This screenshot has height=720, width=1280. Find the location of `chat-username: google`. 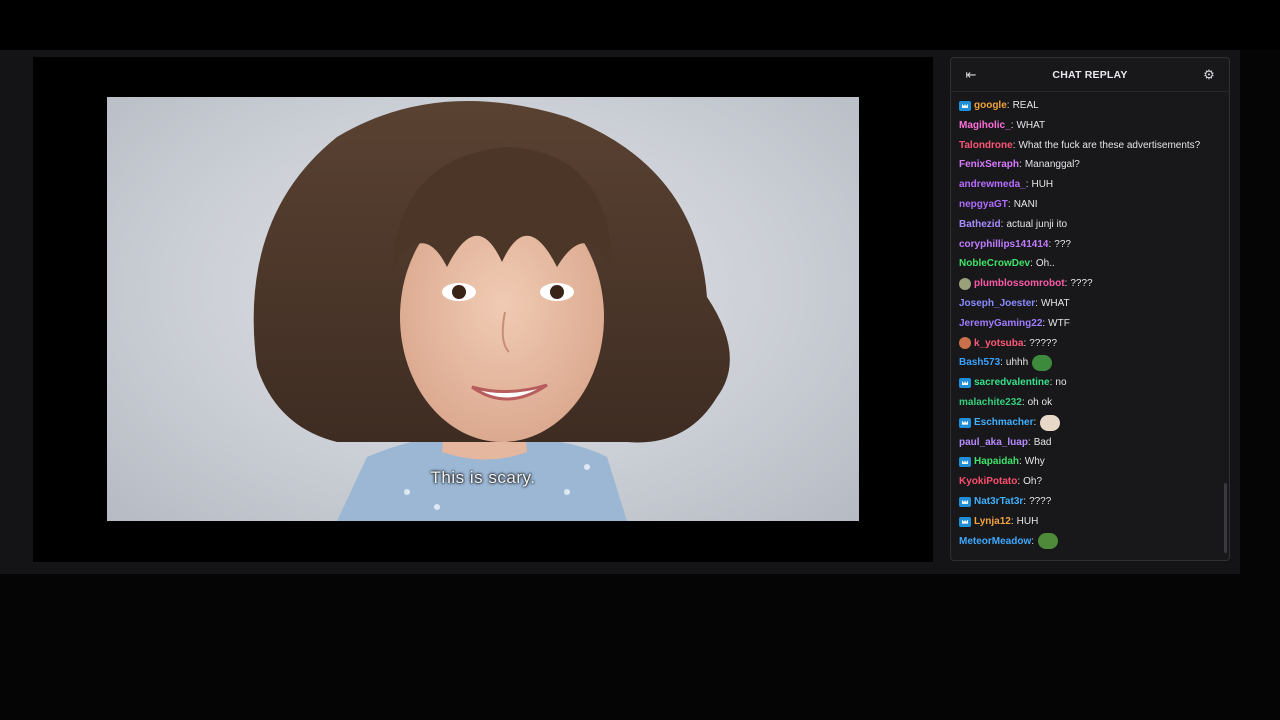

chat-username: google is located at coordinates (990, 106).